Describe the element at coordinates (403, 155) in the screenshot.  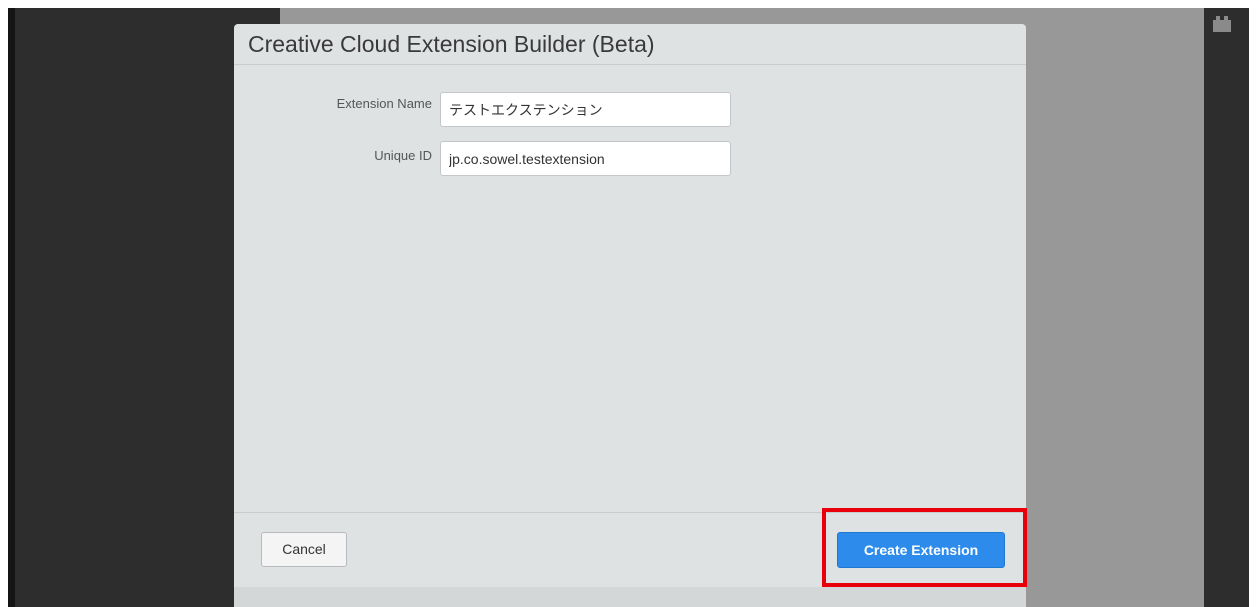
I see `unique-id-label: Unique ID` at that location.